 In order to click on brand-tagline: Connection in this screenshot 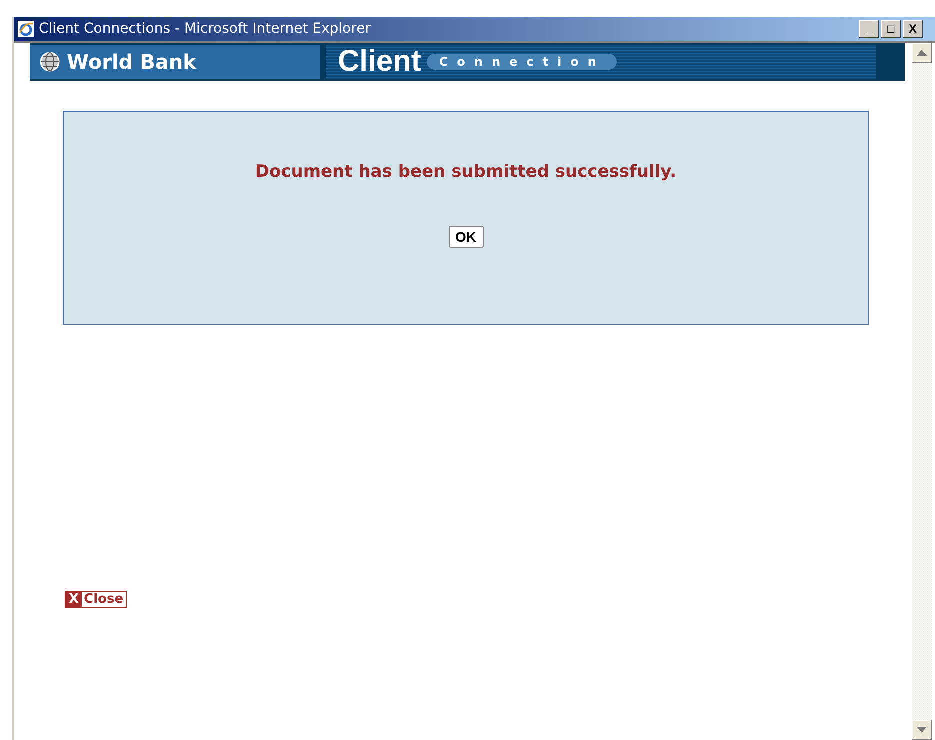, I will do `click(522, 62)`.